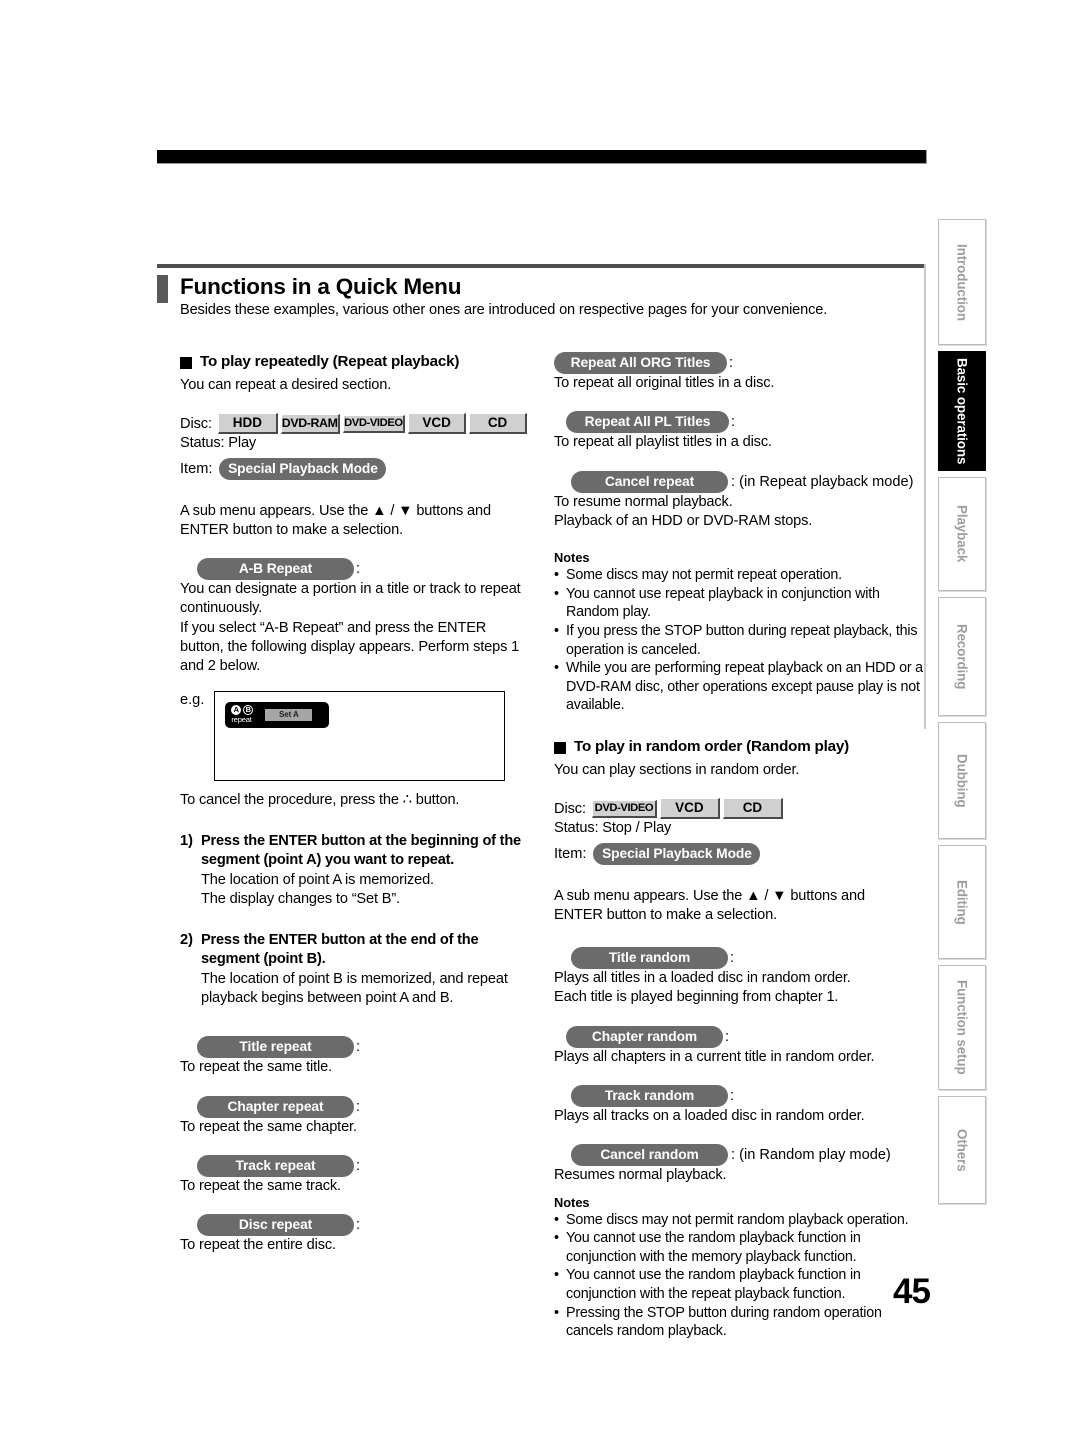  I want to click on cancel-random-row: Cancel random : (in Random play mode), so click(748, 1155).